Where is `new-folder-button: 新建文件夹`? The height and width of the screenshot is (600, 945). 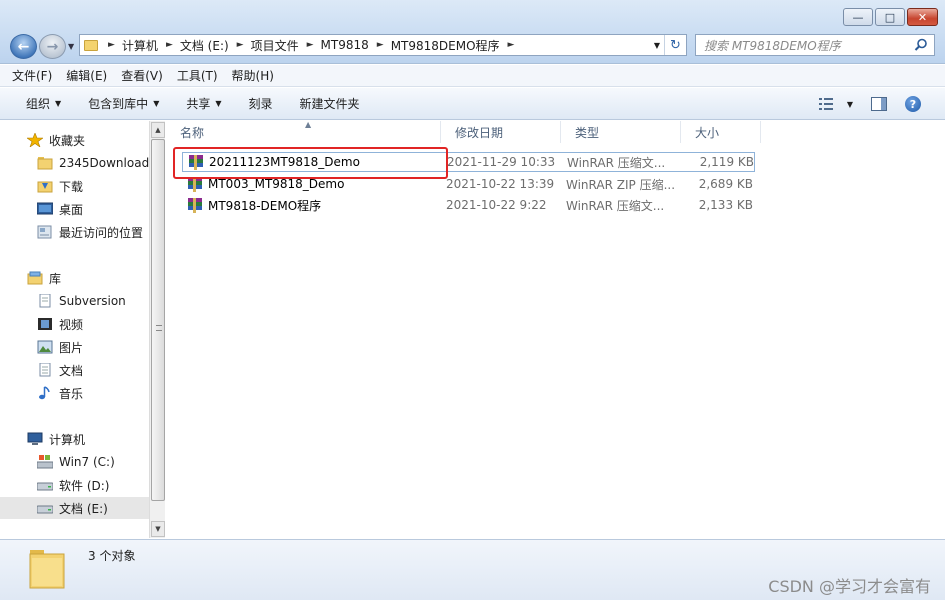 new-folder-button: 新建文件夹 is located at coordinates (330, 103).